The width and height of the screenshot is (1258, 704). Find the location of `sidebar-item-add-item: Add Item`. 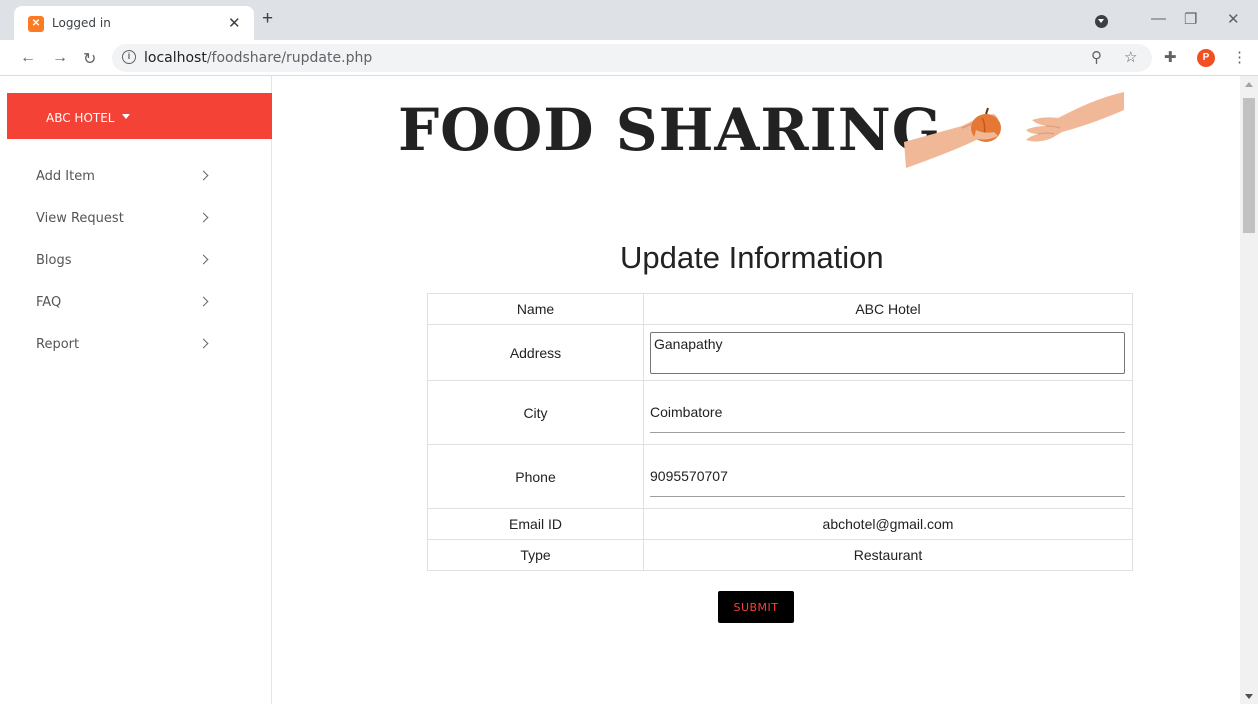

sidebar-item-add-item: Add Item is located at coordinates (130, 177).